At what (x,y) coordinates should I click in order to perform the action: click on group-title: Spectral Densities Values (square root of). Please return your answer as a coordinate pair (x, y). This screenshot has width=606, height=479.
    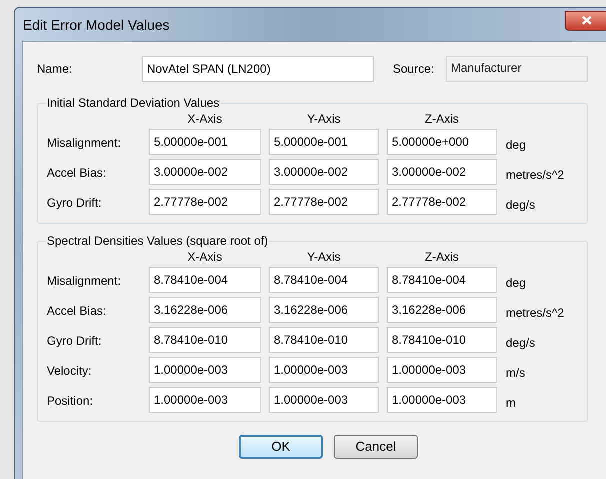
    Looking at the image, I should click on (158, 241).